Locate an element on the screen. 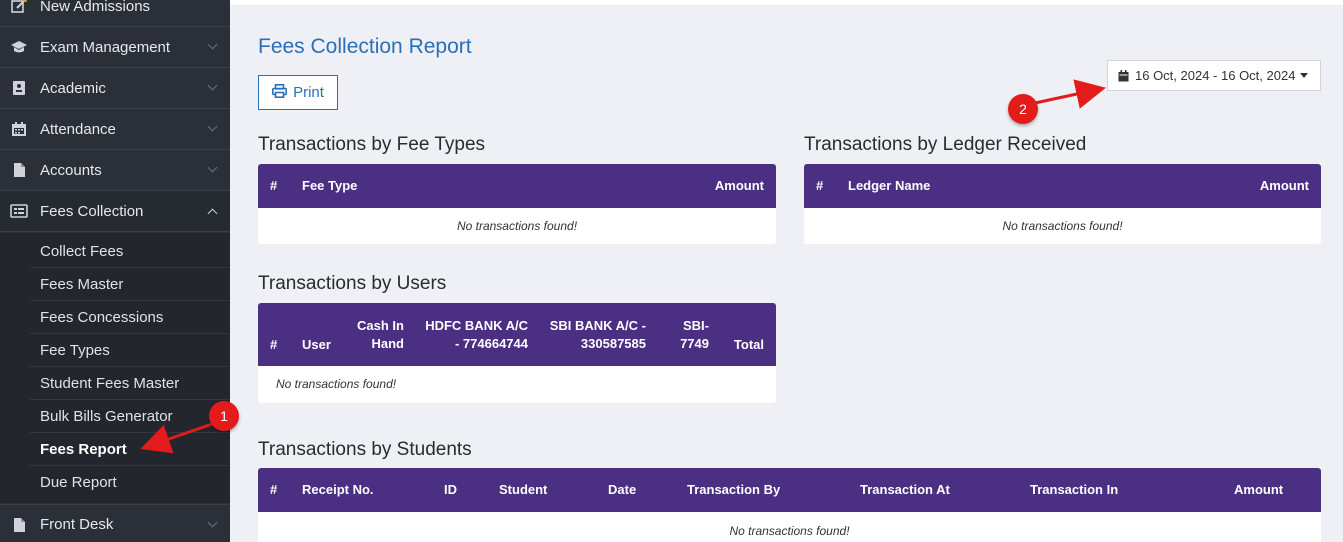 The image size is (1343, 542). page-title: Fees Collection Report is located at coordinates (365, 46).